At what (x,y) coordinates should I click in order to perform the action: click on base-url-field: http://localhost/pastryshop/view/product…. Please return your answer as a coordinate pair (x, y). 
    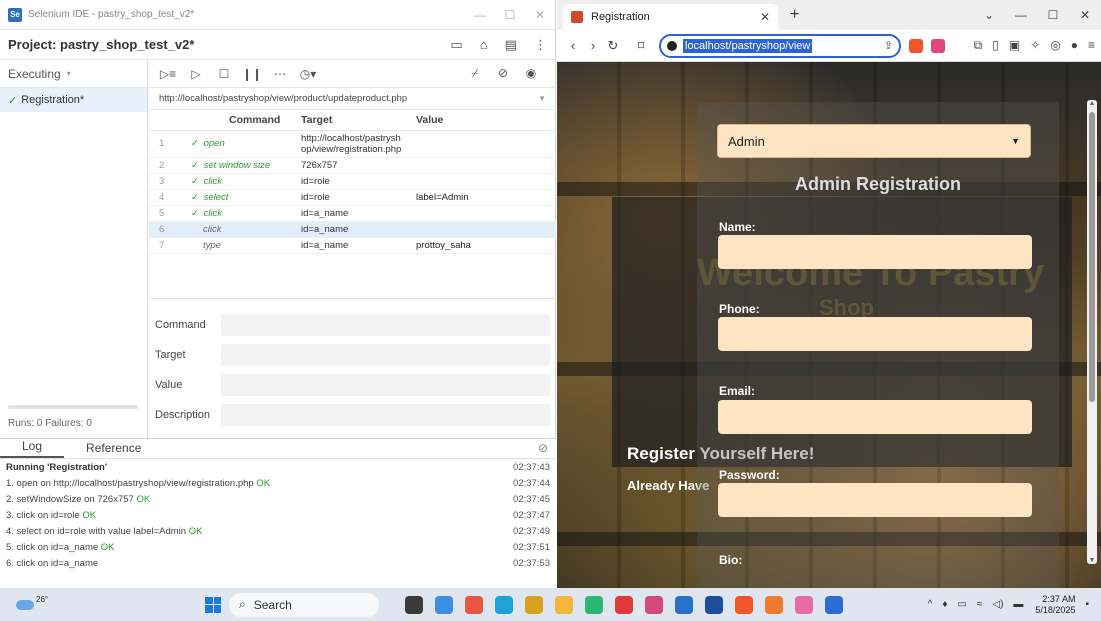
    Looking at the image, I should click on (352, 99).